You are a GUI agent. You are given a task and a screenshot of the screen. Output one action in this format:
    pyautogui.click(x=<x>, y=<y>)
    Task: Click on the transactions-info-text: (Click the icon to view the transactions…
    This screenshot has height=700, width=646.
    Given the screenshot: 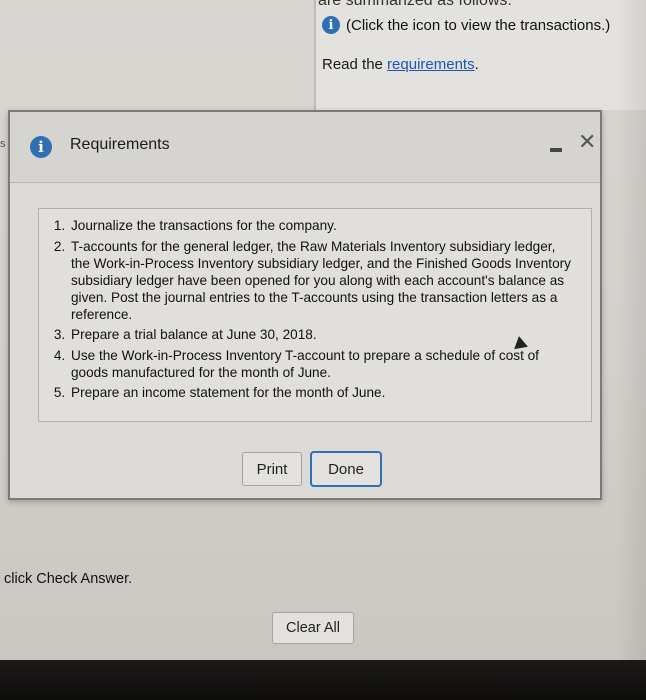 What is the action you would take?
    pyautogui.click(x=478, y=25)
    